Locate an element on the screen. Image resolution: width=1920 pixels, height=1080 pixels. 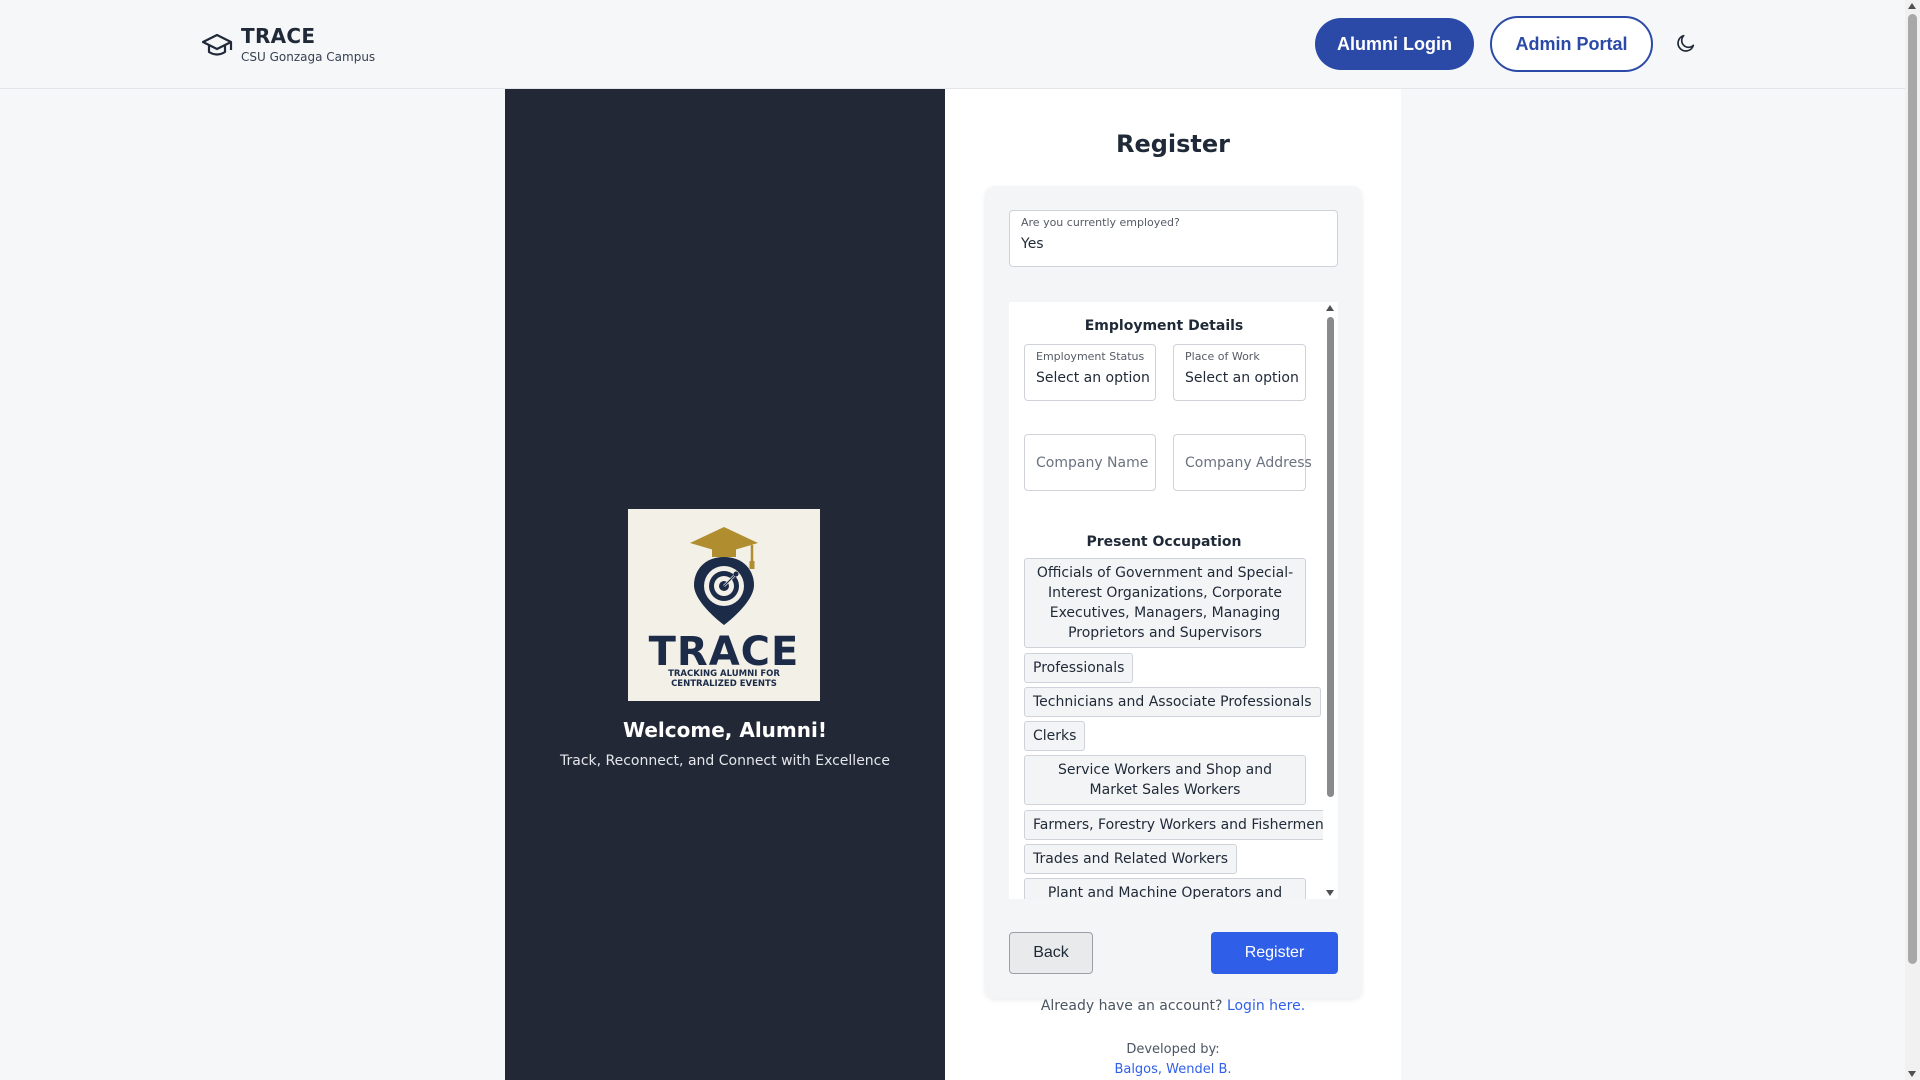
page-title: Register is located at coordinates (1173, 144).